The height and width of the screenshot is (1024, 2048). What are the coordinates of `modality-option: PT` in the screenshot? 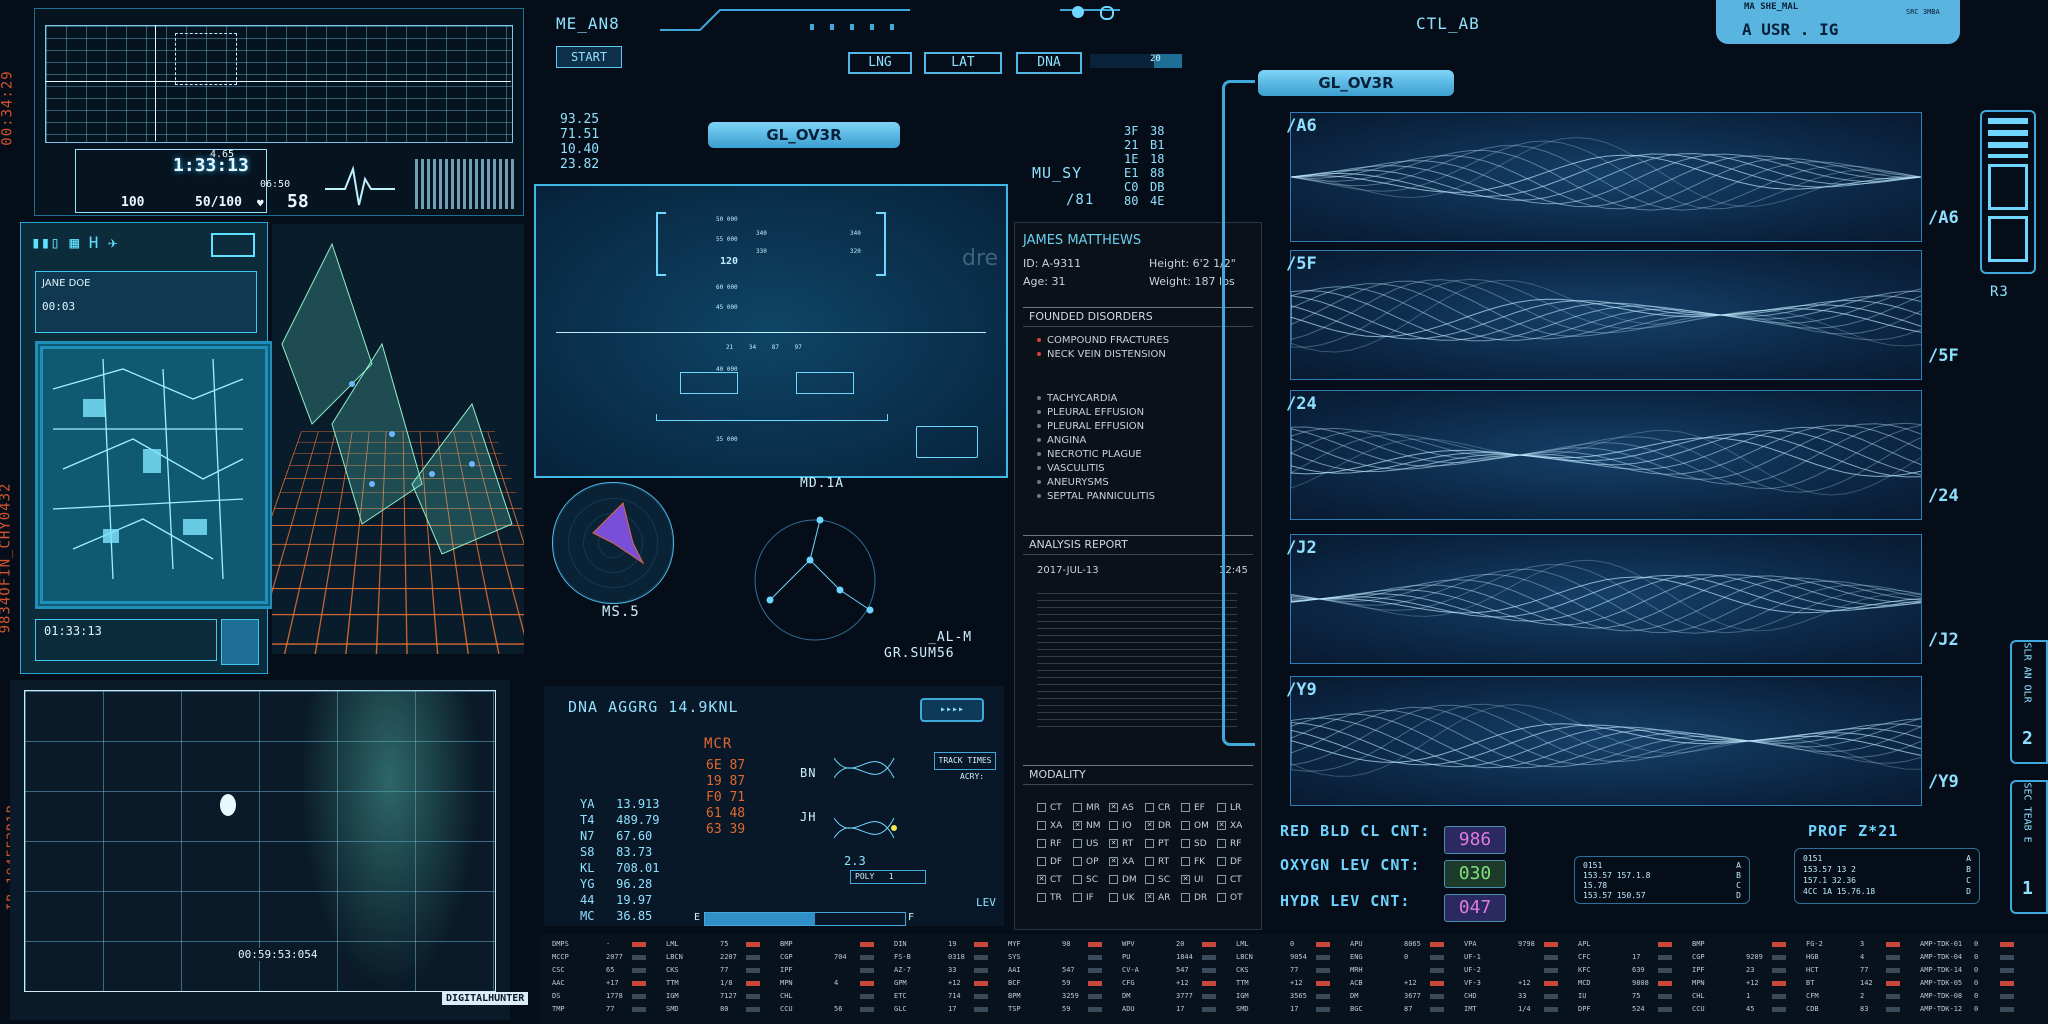 It's located at (1157, 844).